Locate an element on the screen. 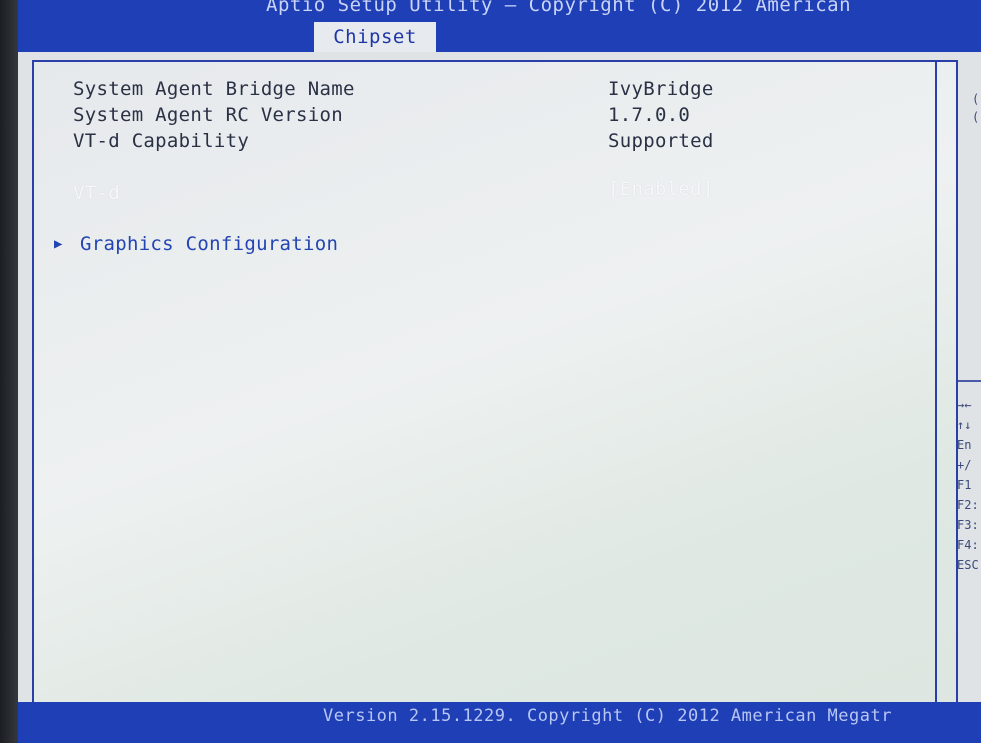 The width and height of the screenshot is (981, 743). vt-d-capability-value: Supported is located at coordinates (661, 141).